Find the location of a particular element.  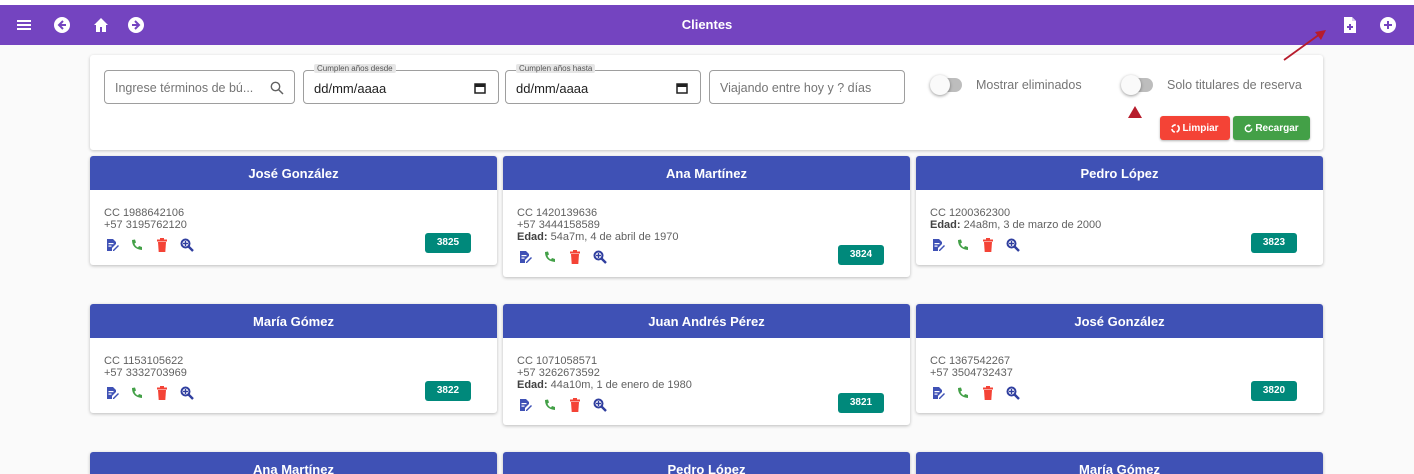

client-id-badge: 3820 is located at coordinates (1274, 391).